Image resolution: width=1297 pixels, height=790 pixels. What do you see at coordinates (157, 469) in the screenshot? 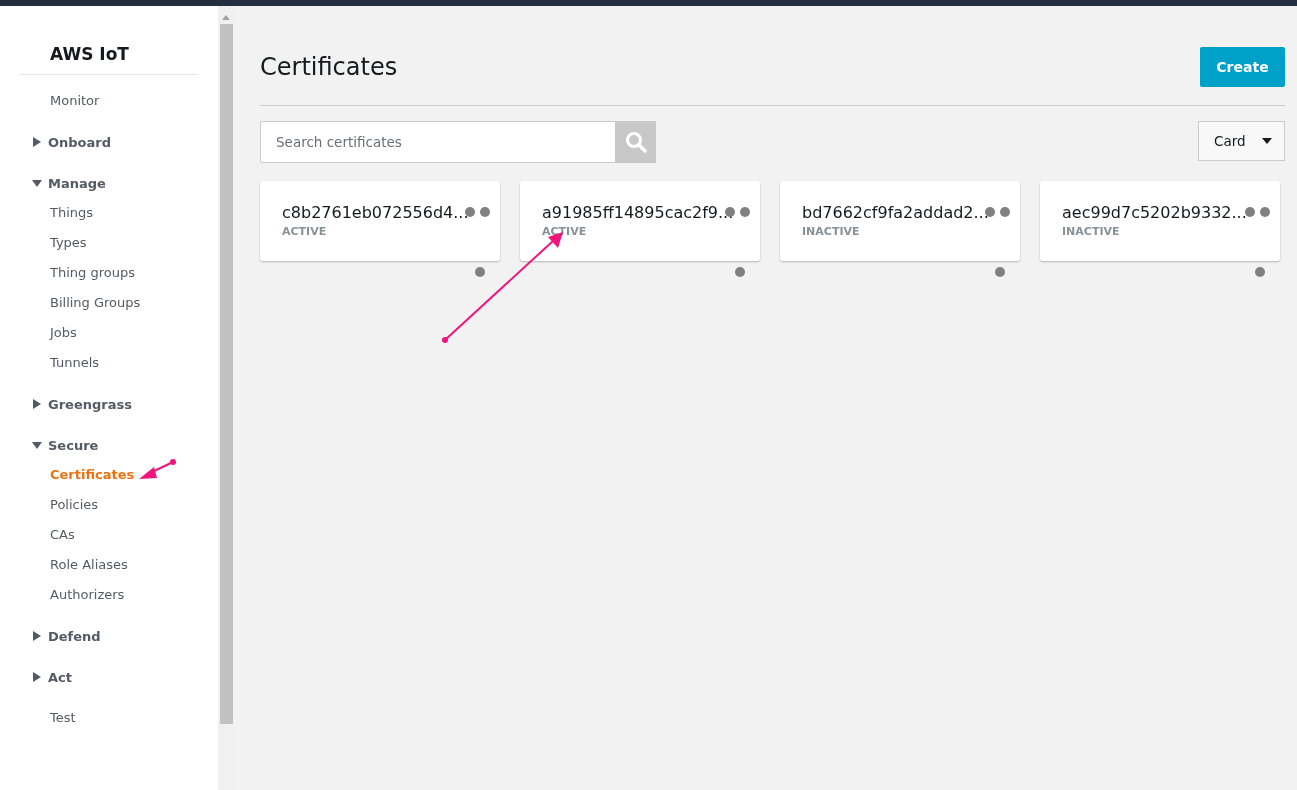
I see `annotation-arrow` at bounding box center [157, 469].